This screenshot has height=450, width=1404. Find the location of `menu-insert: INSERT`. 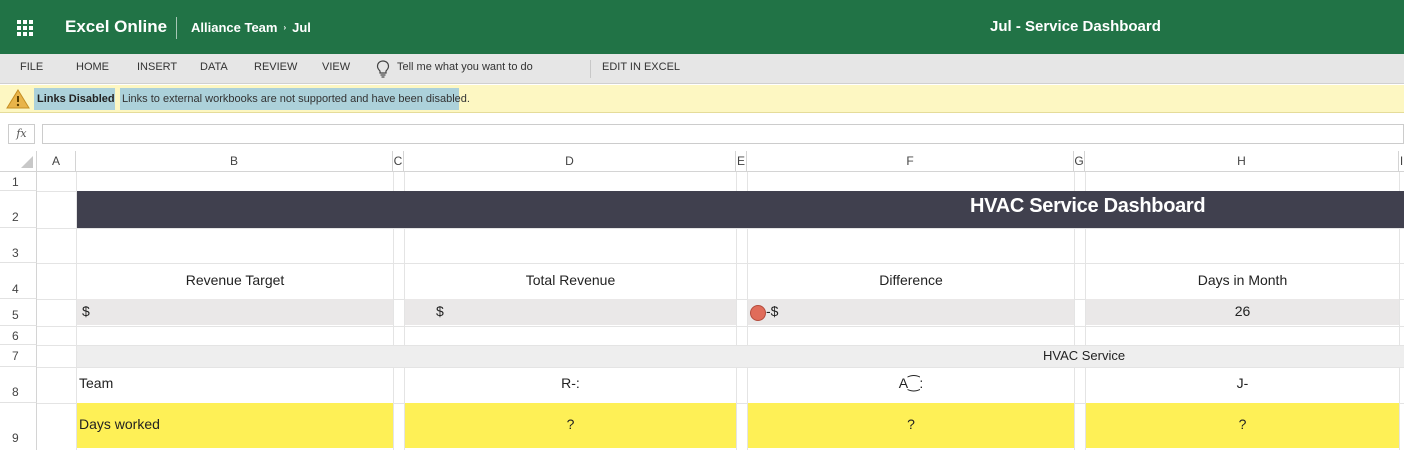

menu-insert: INSERT is located at coordinates (157, 67).